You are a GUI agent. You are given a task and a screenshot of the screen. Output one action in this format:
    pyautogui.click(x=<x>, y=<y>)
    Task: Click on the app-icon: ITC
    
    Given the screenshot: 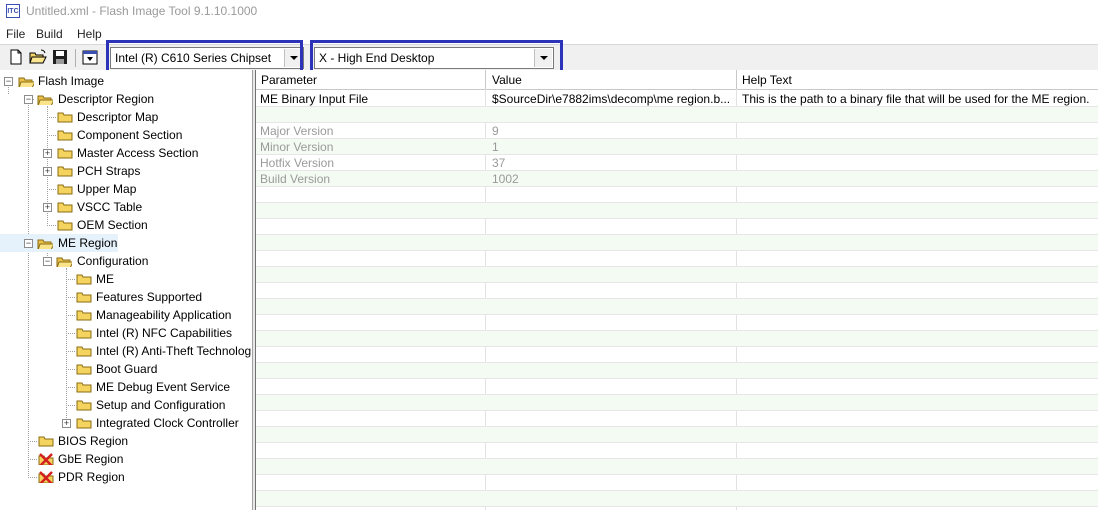 What is the action you would take?
    pyautogui.click(x=13, y=11)
    